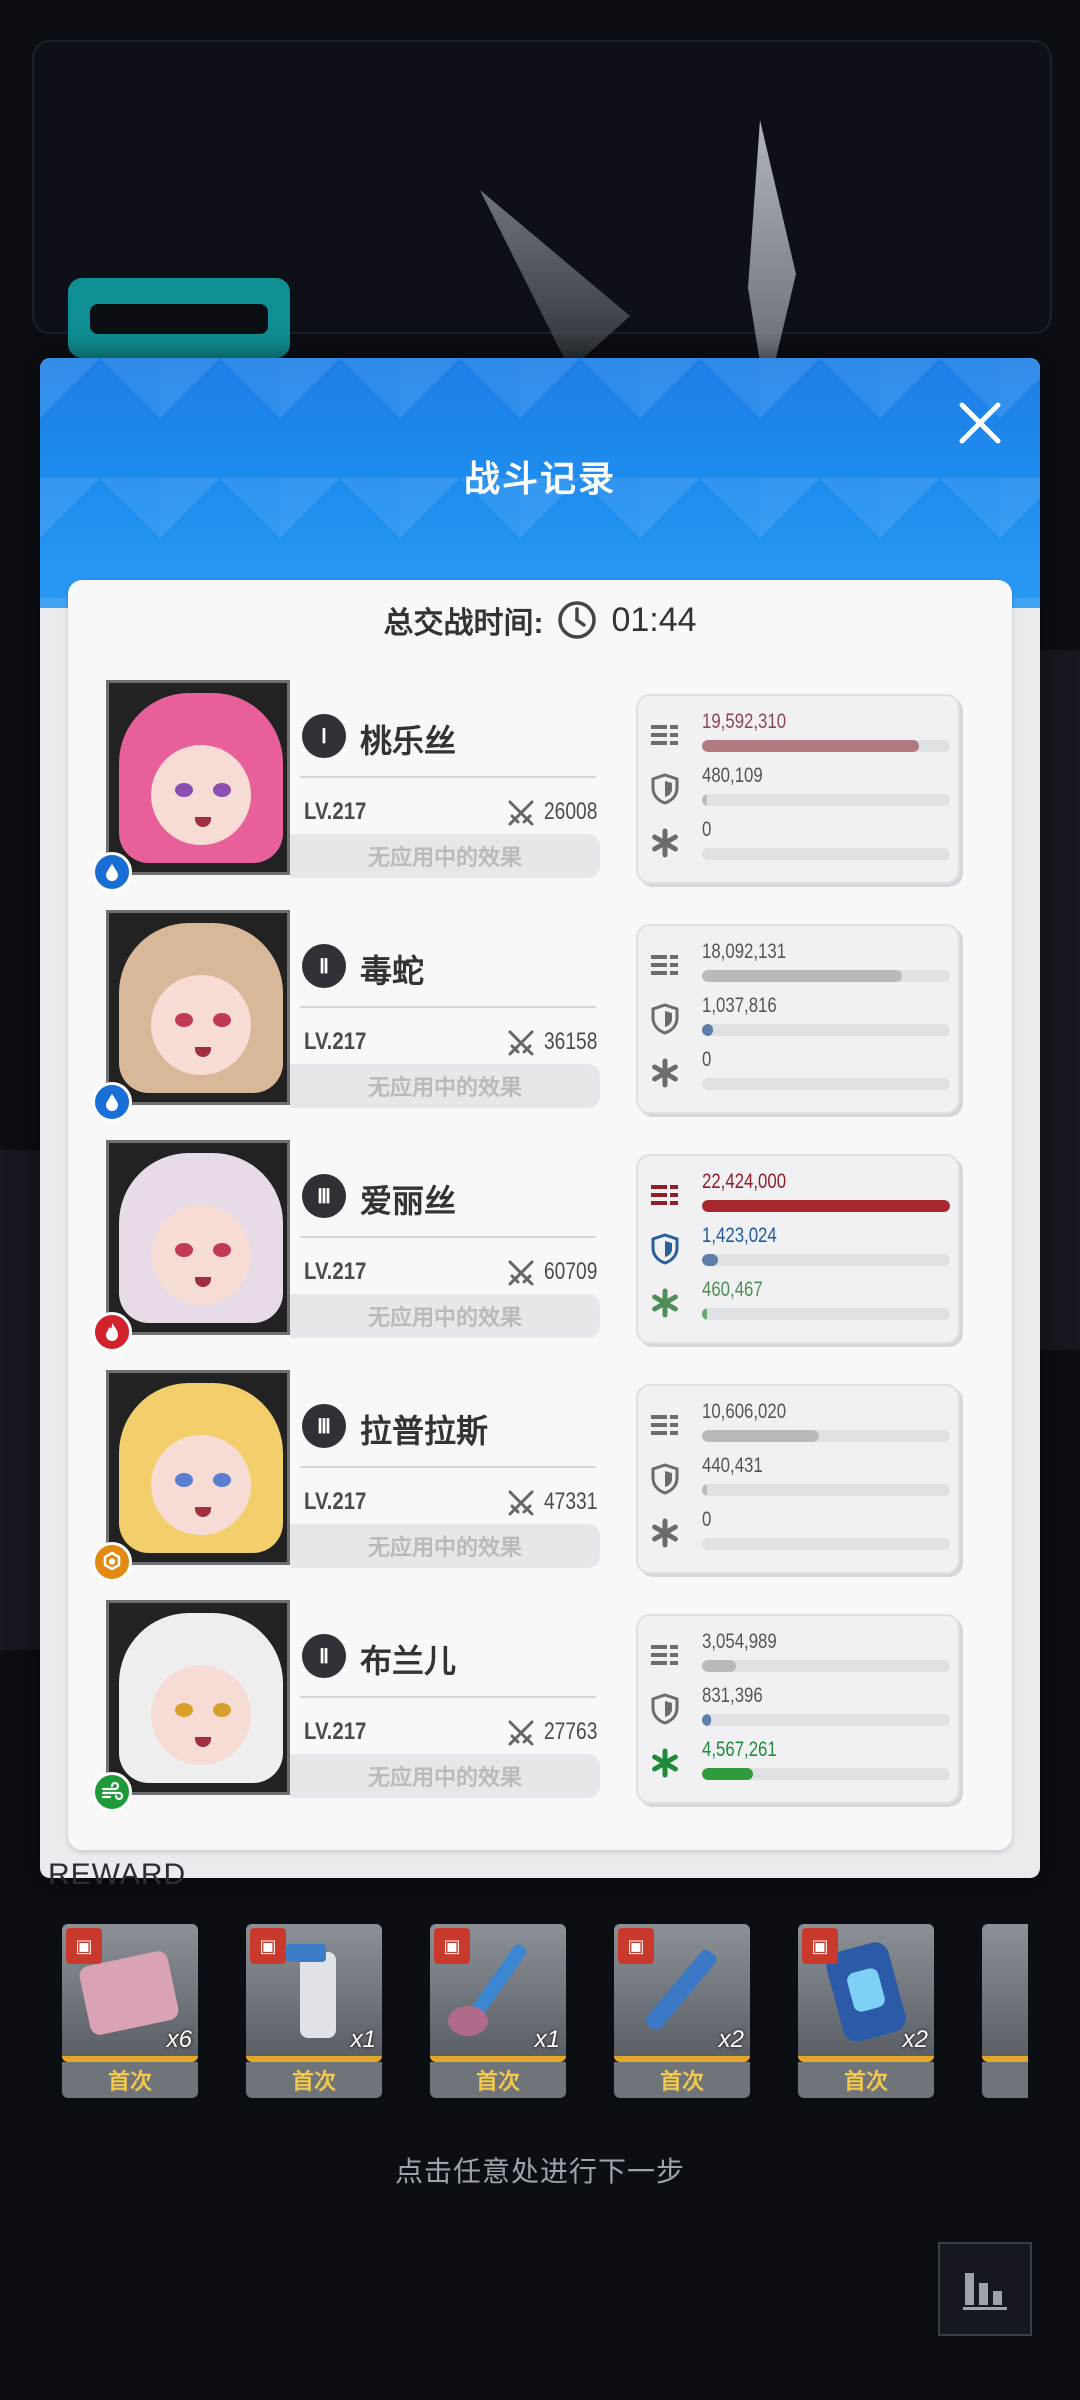  What do you see at coordinates (799, 1250) in the screenshot?
I see `shield-stat: 1,423,024` at bounding box center [799, 1250].